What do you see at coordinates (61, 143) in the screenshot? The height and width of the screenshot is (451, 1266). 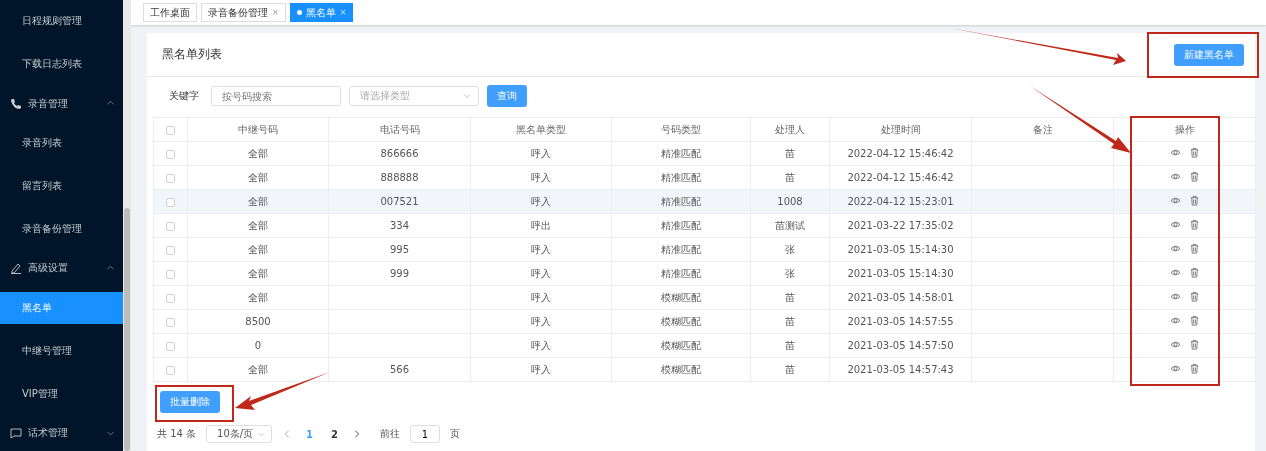 I see `sidebar-item: 录音列表` at bounding box center [61, 143].